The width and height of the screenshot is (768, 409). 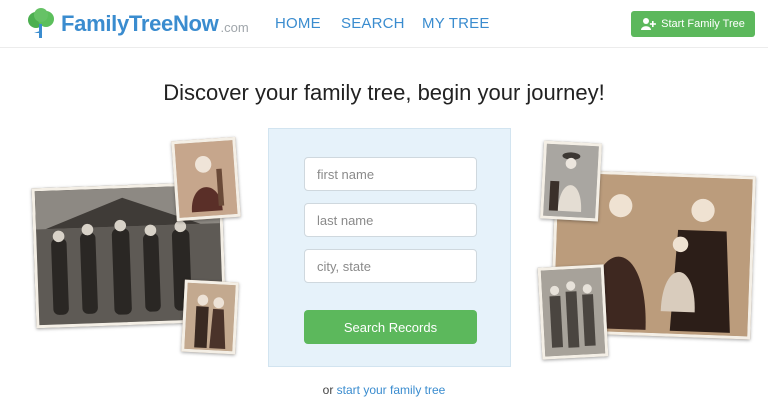 I want to click on tree-logo-icon, so click(x=41, y=23).